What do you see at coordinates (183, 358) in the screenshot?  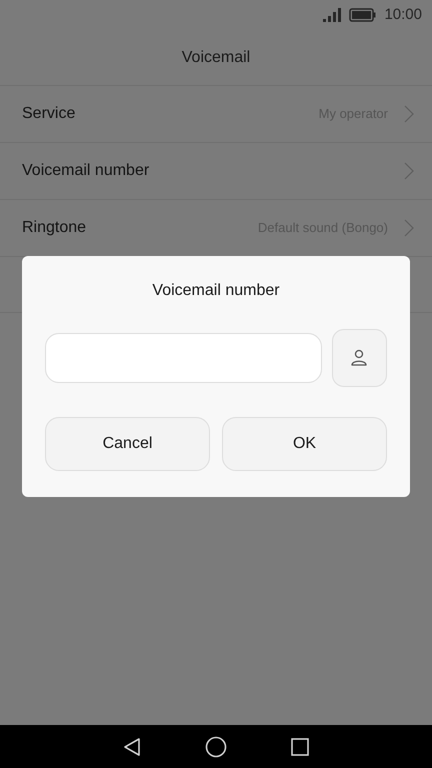 I see `number-input-field` at bounding box center [183, 358].